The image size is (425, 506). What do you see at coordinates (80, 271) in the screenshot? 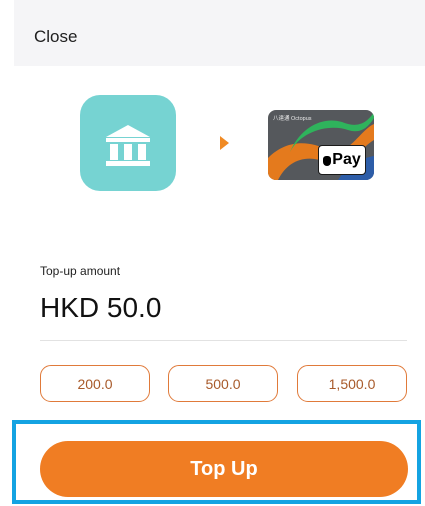
I see `amount-label: Top-up amount` at bounding box center [80, 271].